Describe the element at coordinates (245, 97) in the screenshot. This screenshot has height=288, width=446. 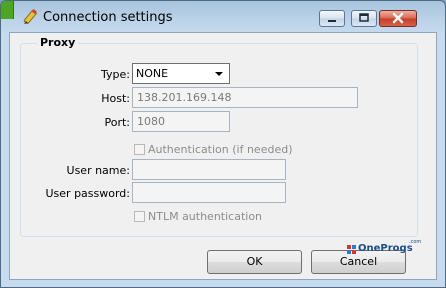
I see `host-input: 138.201.169.148` at that location.